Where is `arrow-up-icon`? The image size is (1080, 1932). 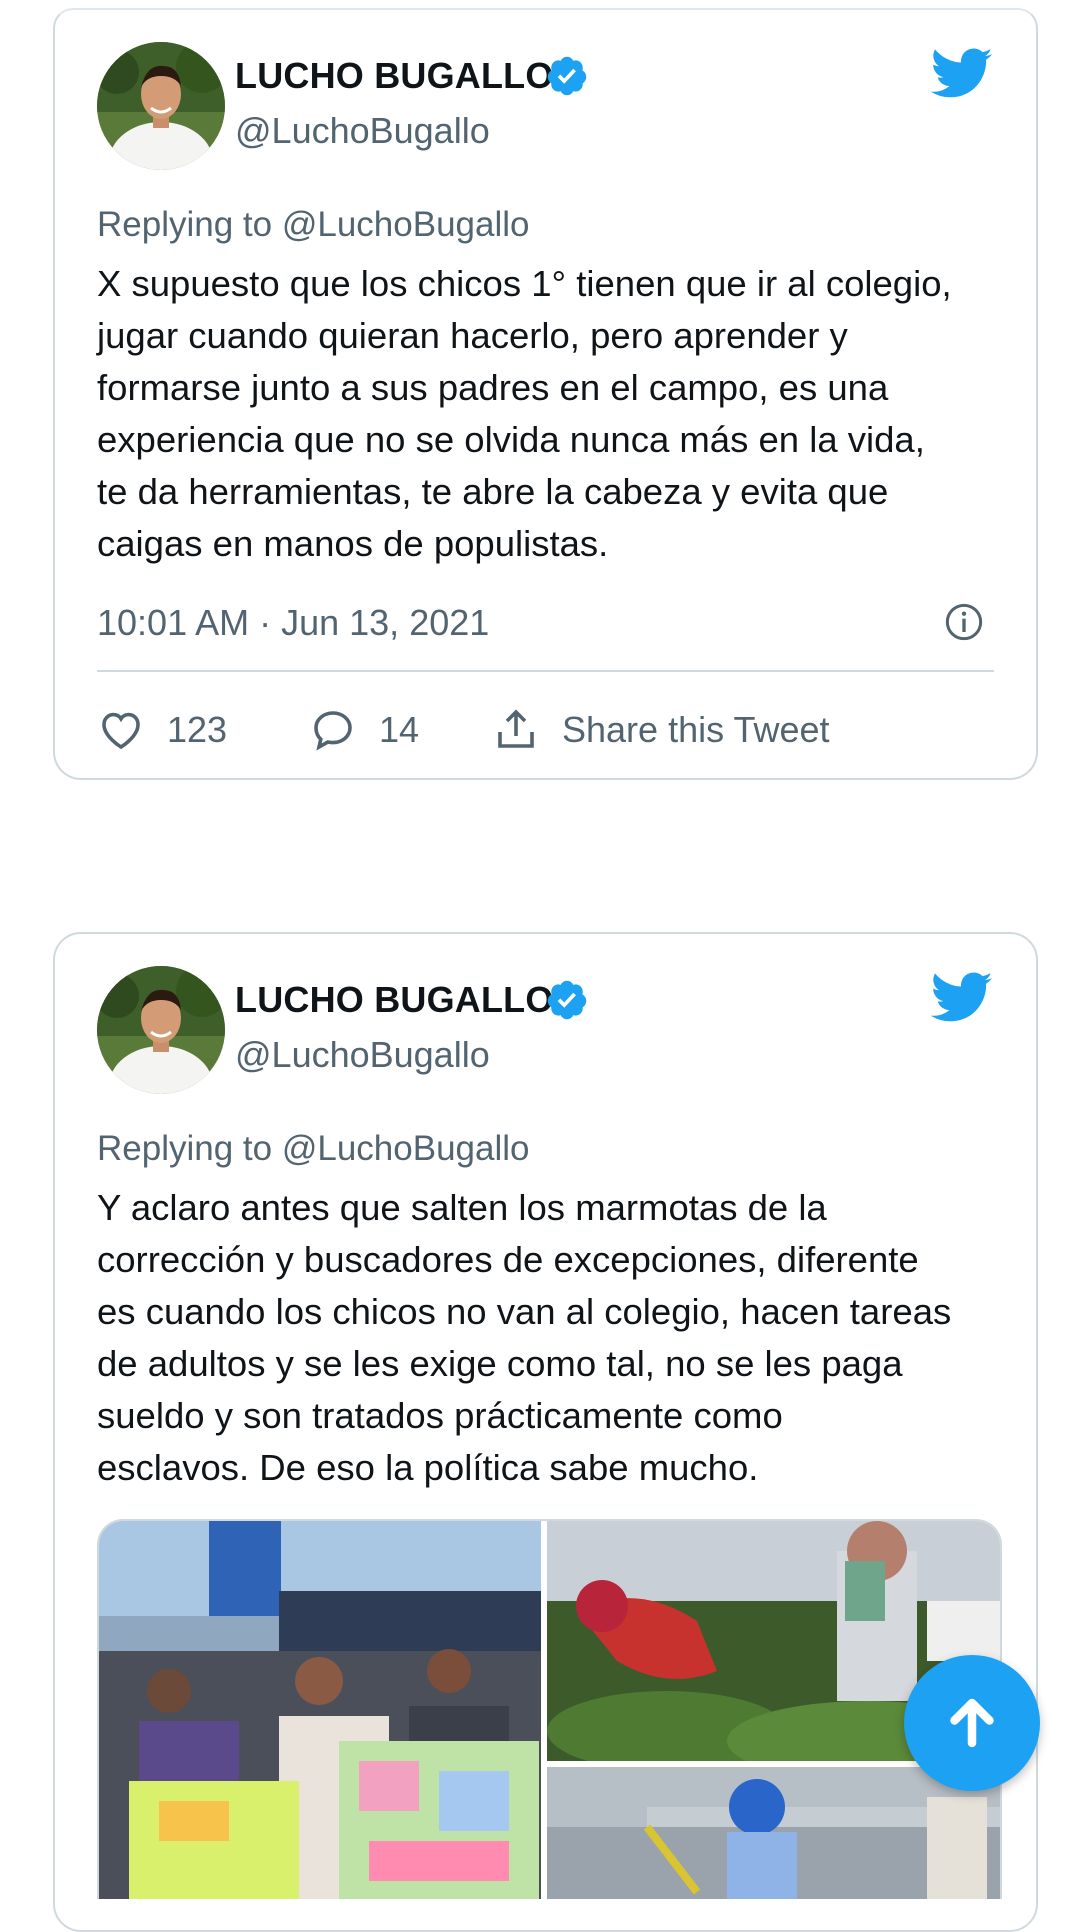
arrow-up-icon is located at coordinates (972, 1723).